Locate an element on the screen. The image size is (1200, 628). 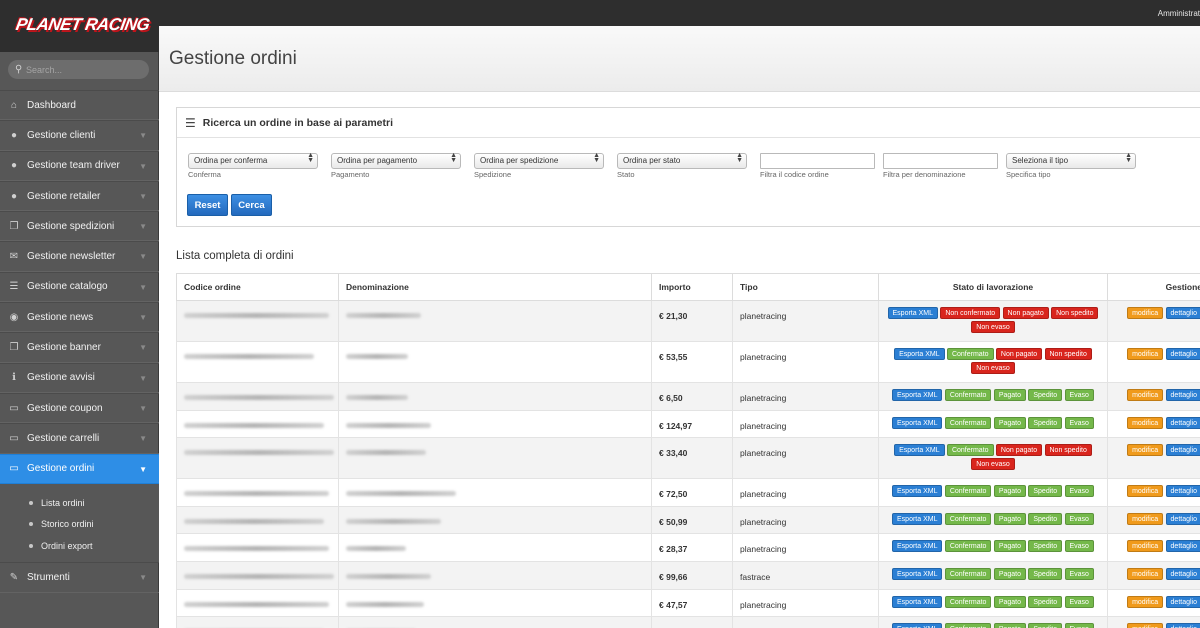
sidebar-item-8: ❐ Gestione banner ▼ is located at coordinates (79, 347).